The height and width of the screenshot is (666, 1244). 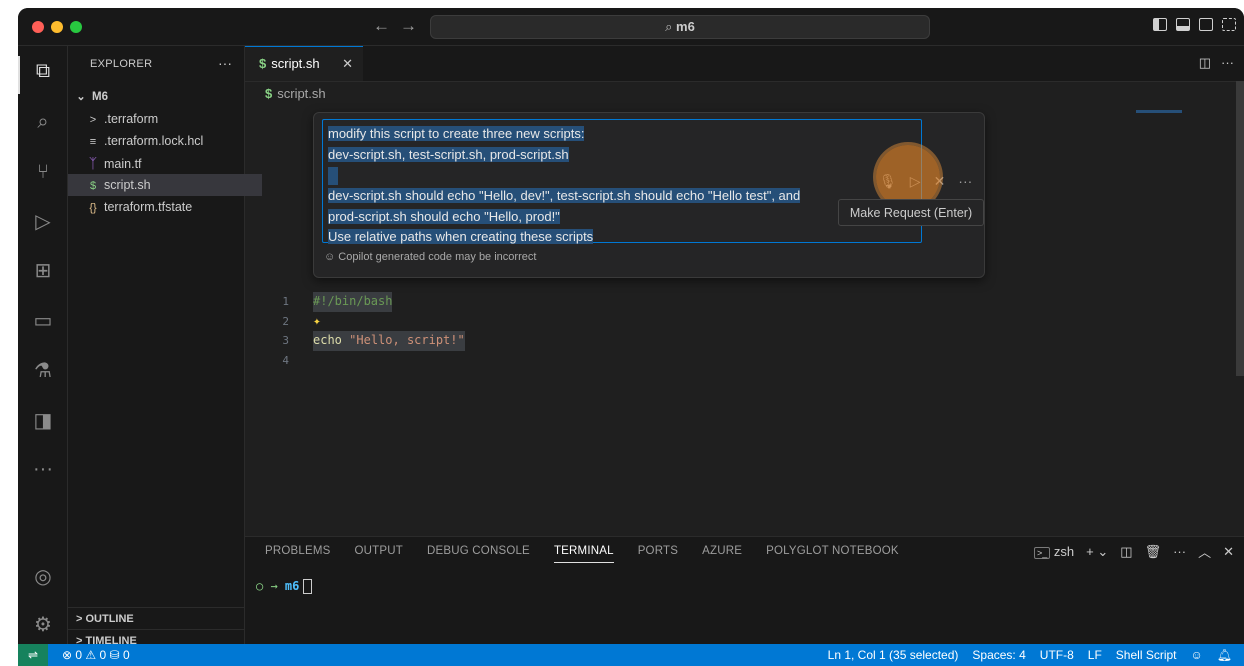 What do you see at coordinates (93, 142) in the screenshot?
I see `file-lines-icon: ≡` at bounding box center [93, 142].